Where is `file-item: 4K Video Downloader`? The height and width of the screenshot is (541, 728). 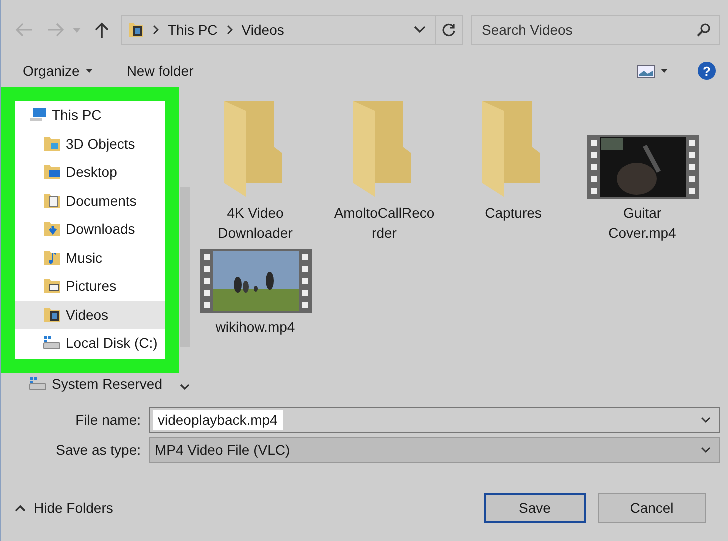
file-item: 4K Video Downloader is located at coordinates (255, 171).